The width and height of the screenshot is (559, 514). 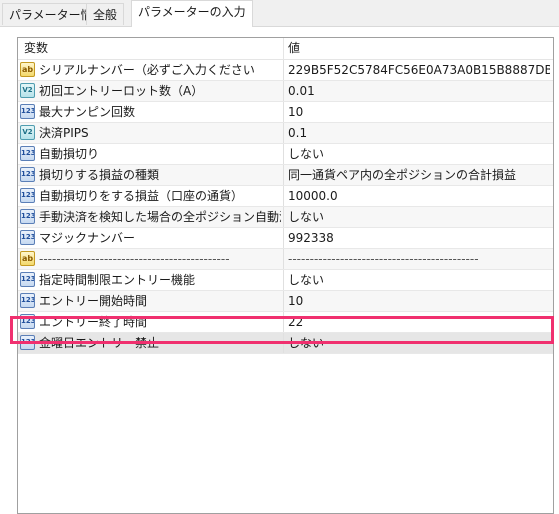 I want to click on variable-name: エントリー開始時間, so click(x=93, y=301).